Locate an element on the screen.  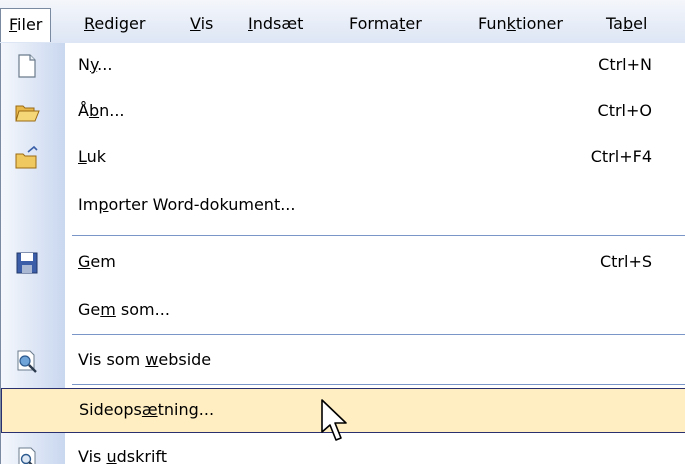
shortcut-label: Ctrl+N is located at coordinates (625, 64).